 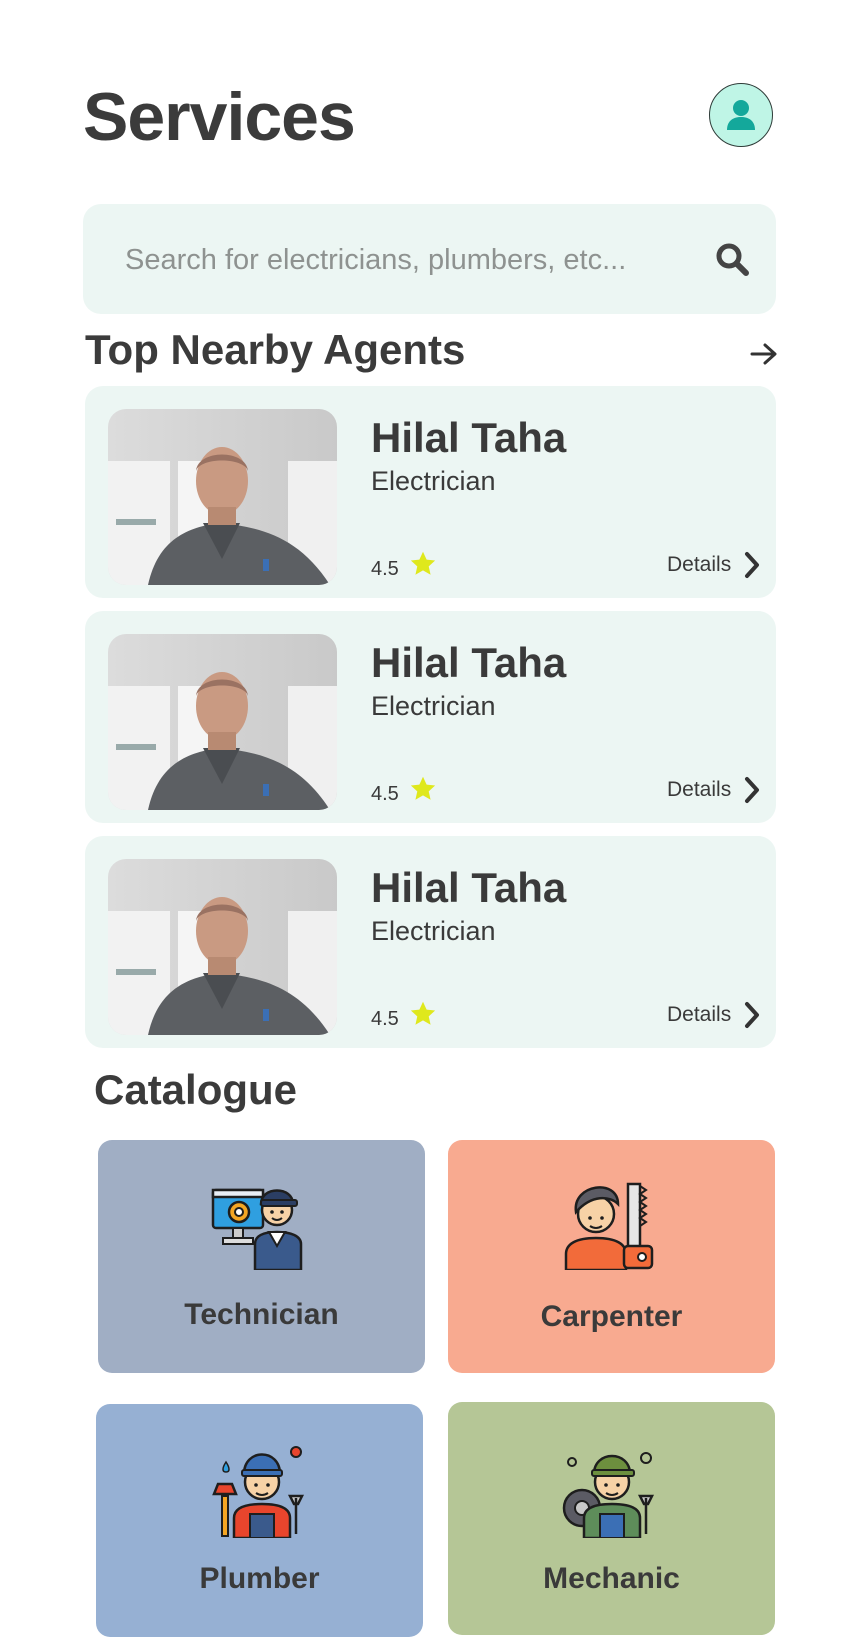 I want to click on catalogue-item-plumber: Plumber, so click(x=259, y=1520).